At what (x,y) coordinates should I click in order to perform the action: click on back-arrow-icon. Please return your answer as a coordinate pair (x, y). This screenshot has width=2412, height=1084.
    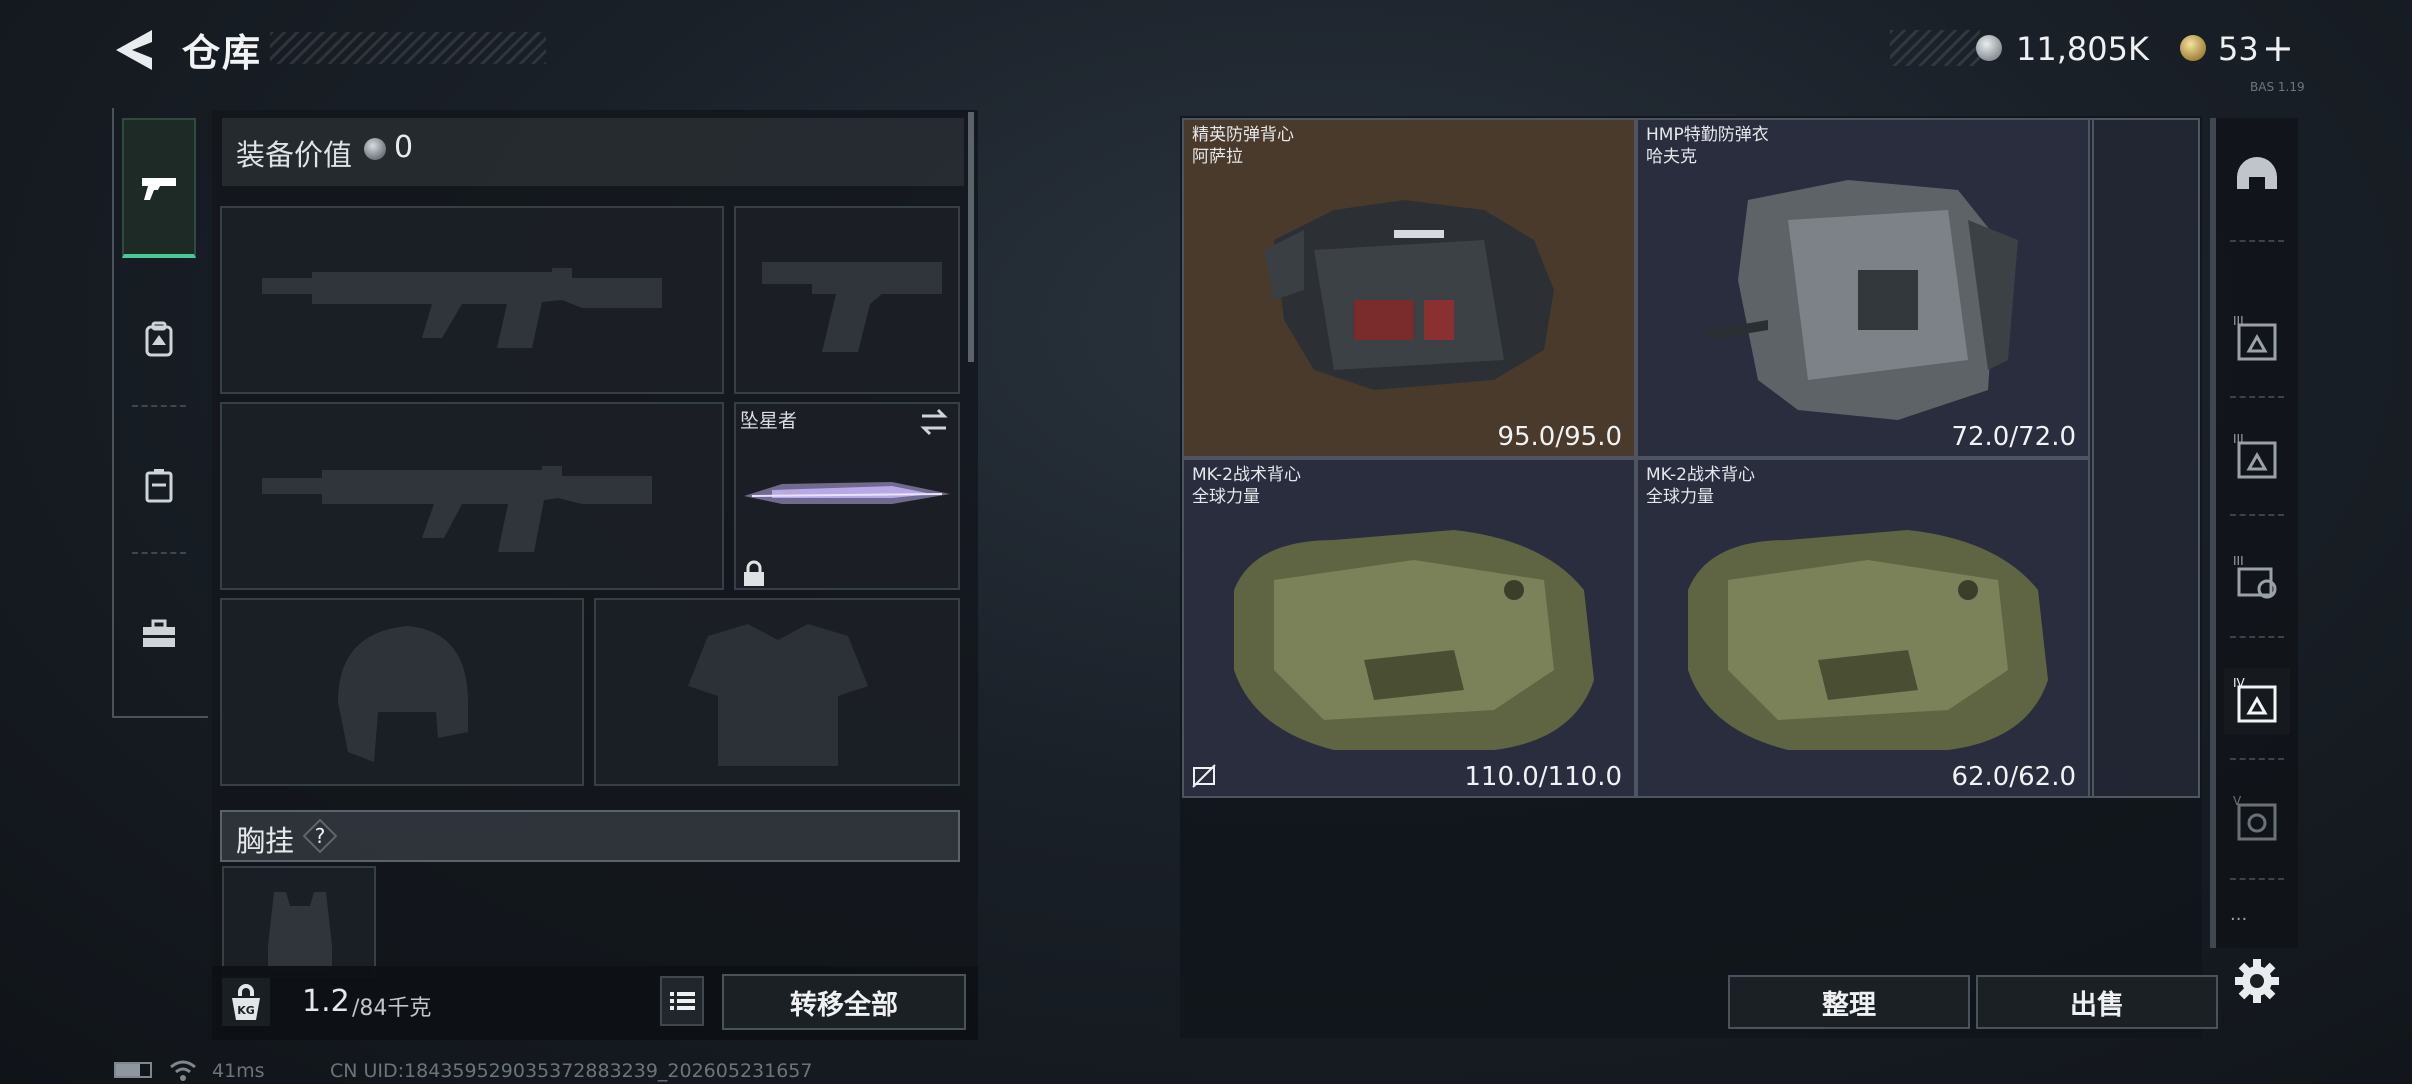
    Looking at the image, I should click on (136, 50).